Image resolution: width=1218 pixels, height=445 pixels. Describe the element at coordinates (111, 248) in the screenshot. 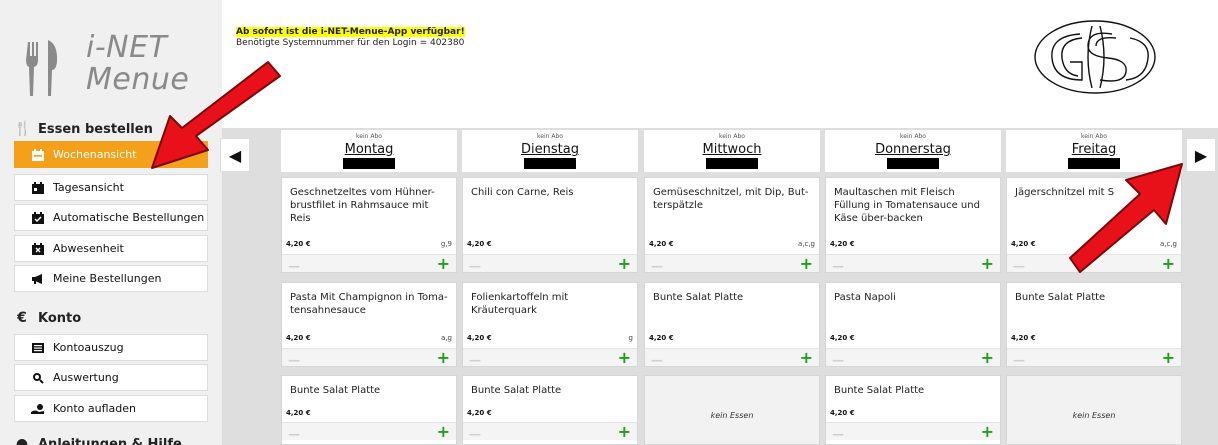

I see `sidebar-item-abwesenheit: Abwesenheit` at that location.